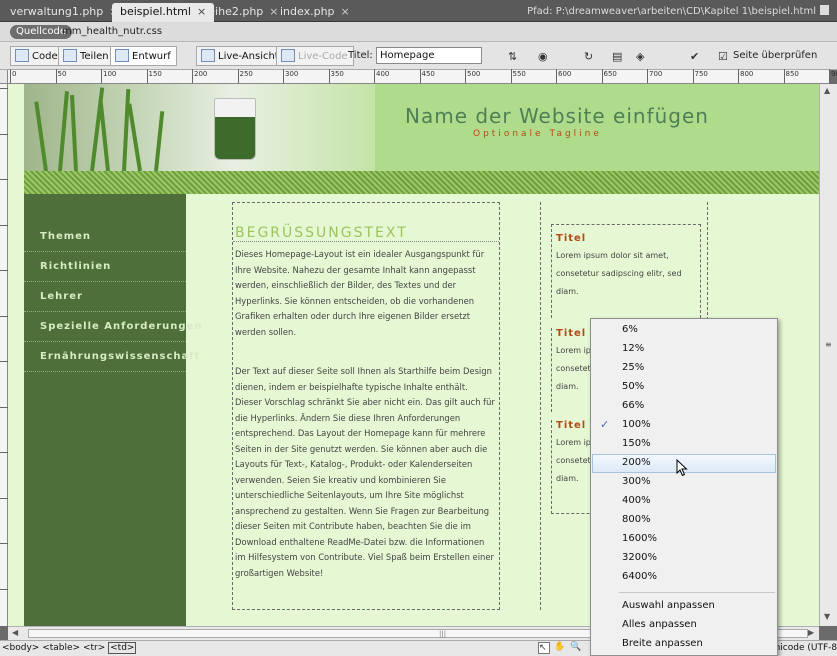  What do you see at coordinates (684, 539) in the screenshot?
I see `zoom-option: 1600%` at bounding box center [684, 539].